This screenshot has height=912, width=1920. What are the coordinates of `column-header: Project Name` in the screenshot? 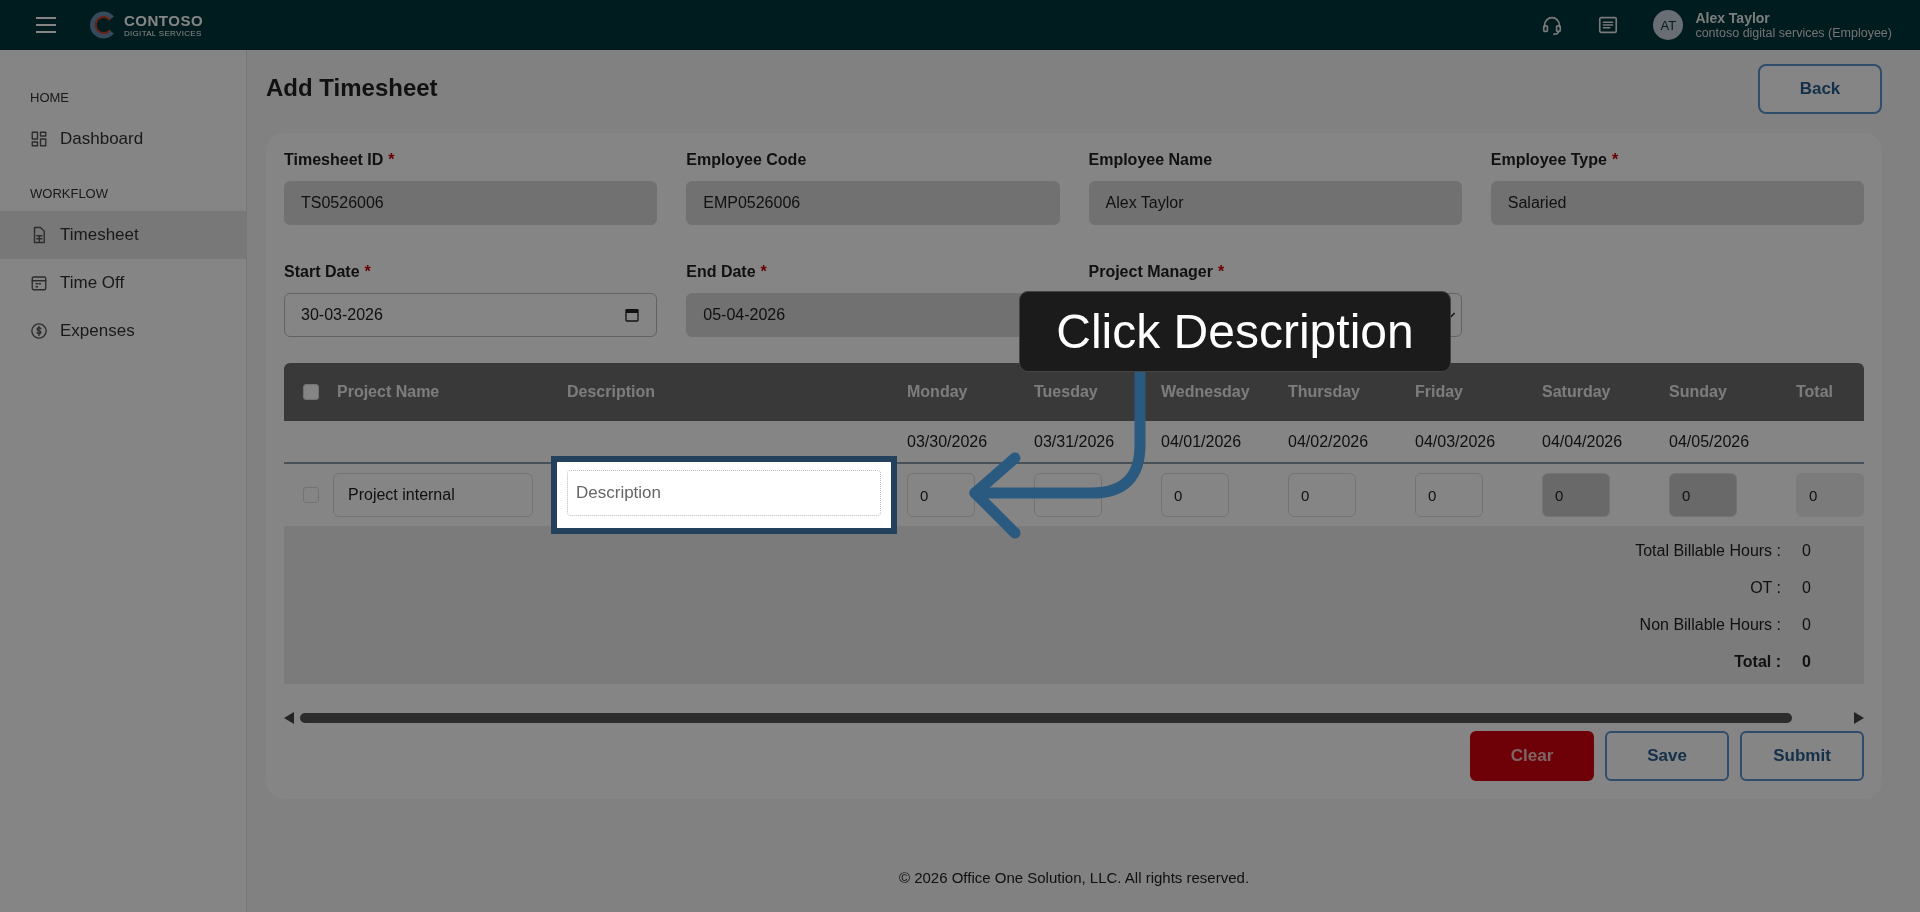 It's located at (389, 392).